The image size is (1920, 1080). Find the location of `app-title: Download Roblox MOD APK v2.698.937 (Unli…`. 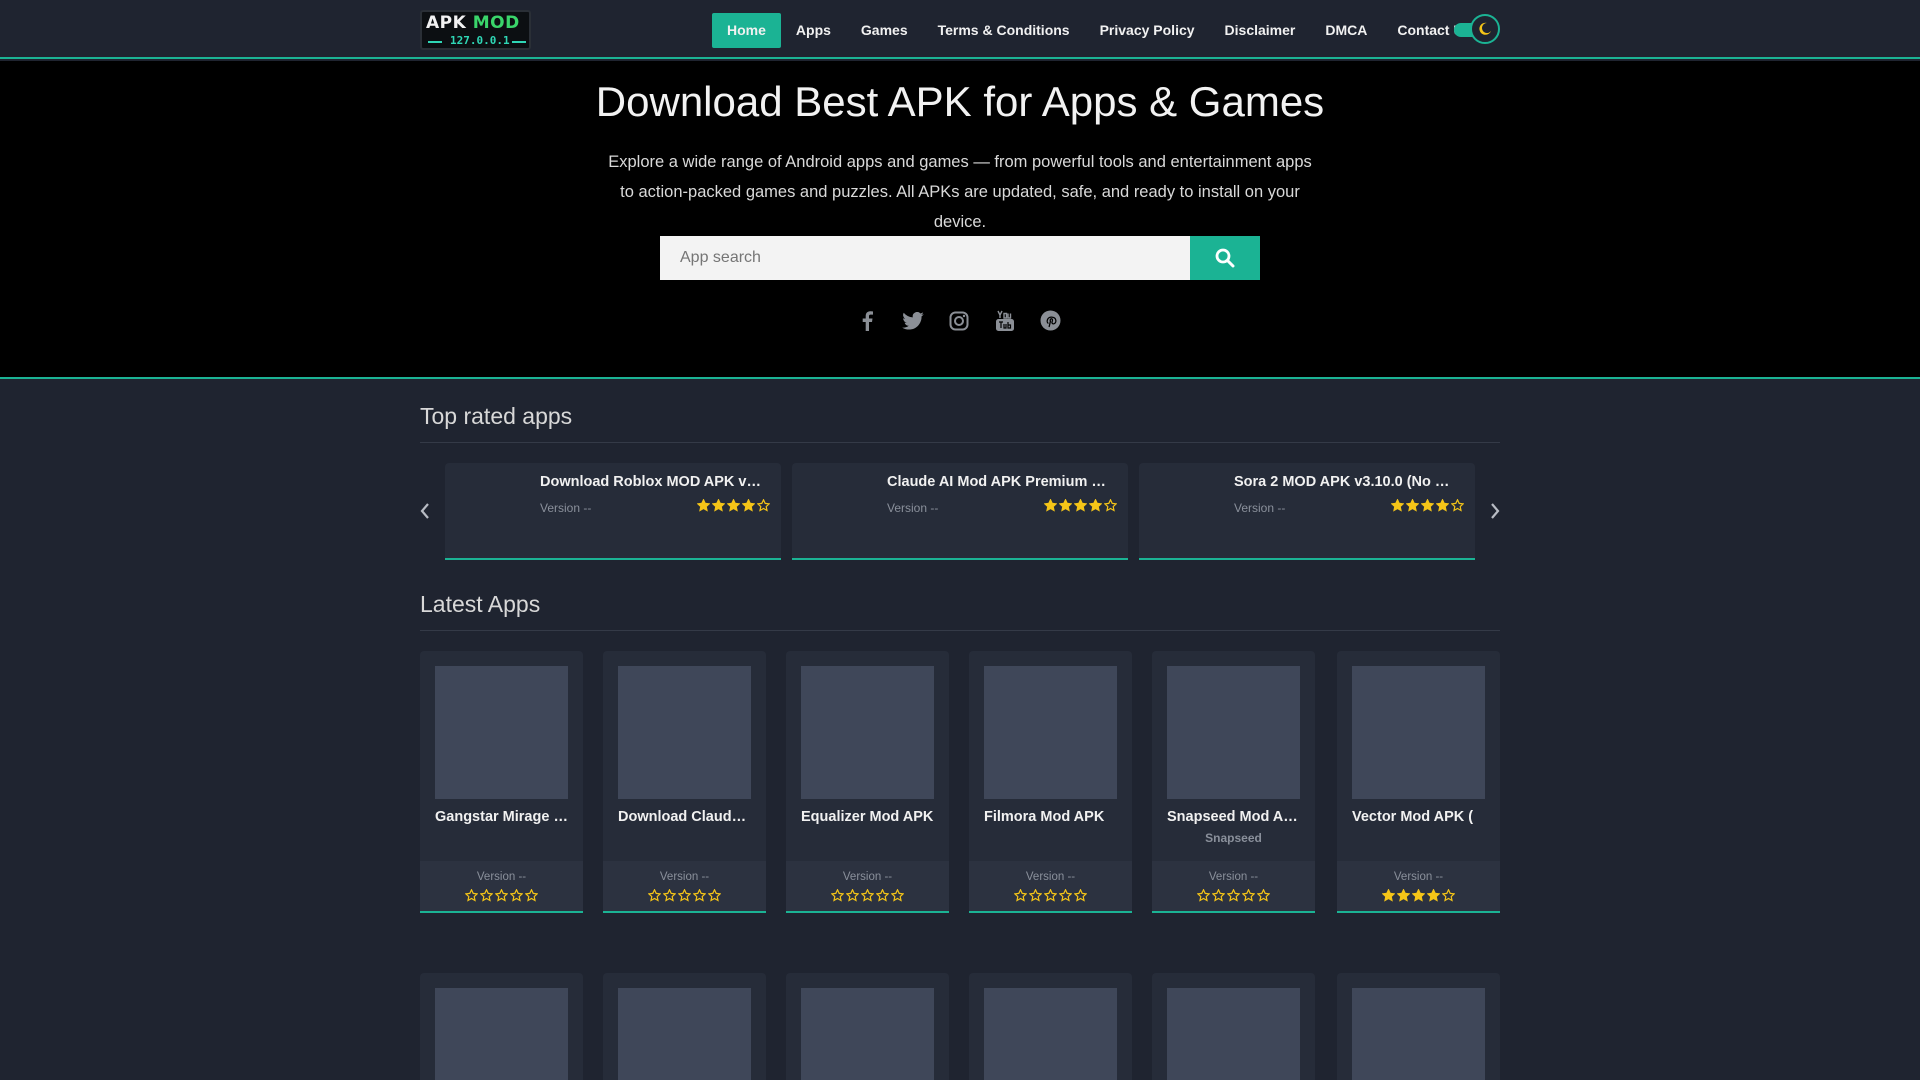

app-title: Download Roblox MOD APK v2.698.937 (Unli… is located at coordinates (654, 482).